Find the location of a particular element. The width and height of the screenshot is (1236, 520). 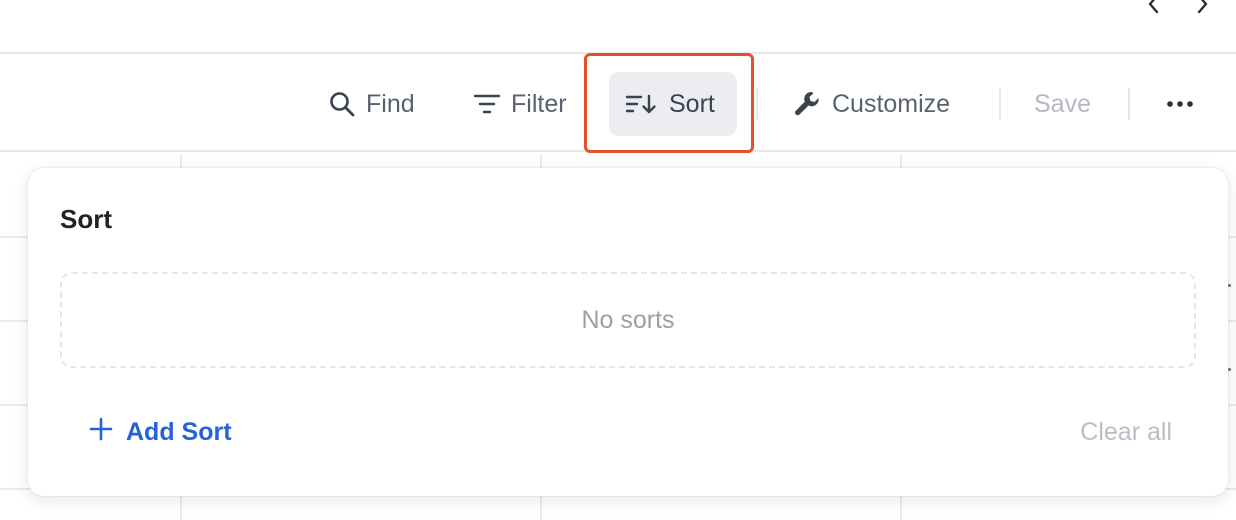

find-button: Find is located at coordinates (371, 104).